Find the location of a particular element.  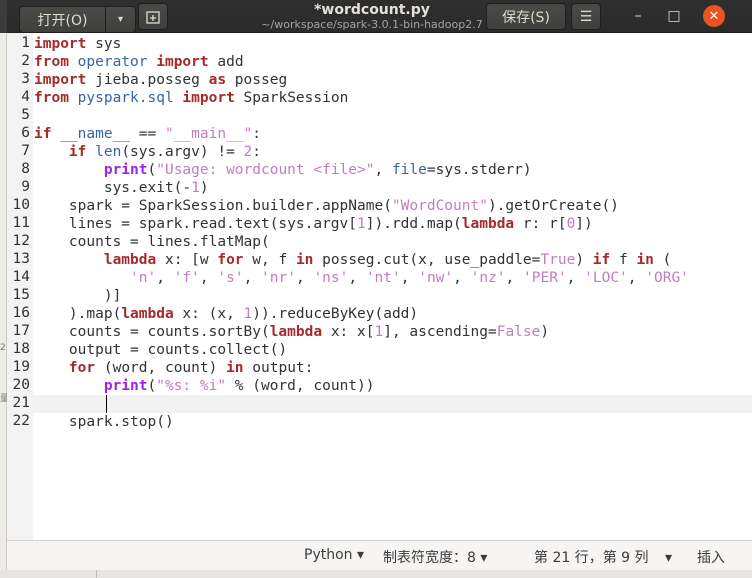

save-button: 保存(S) is located at coordinates (526, 16).